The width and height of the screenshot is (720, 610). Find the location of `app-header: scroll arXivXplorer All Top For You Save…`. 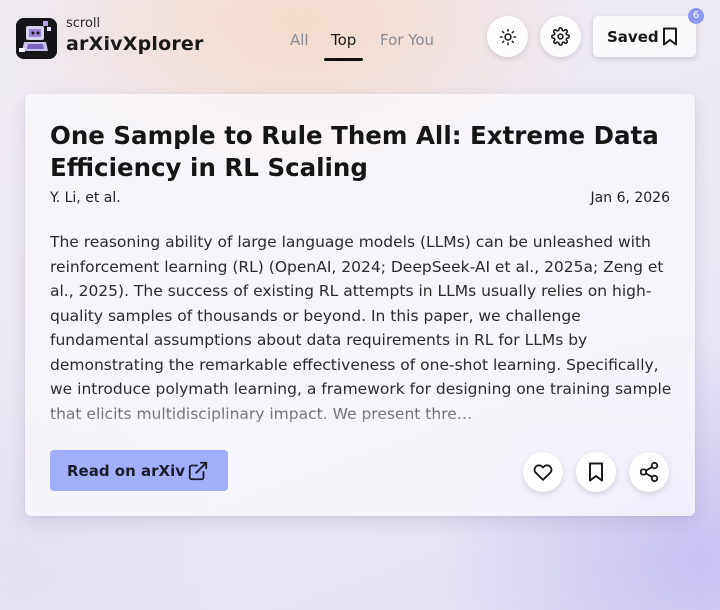

app-header: scroll arXivXplorer All Top For You Save… is located at coordinates (360, 40).